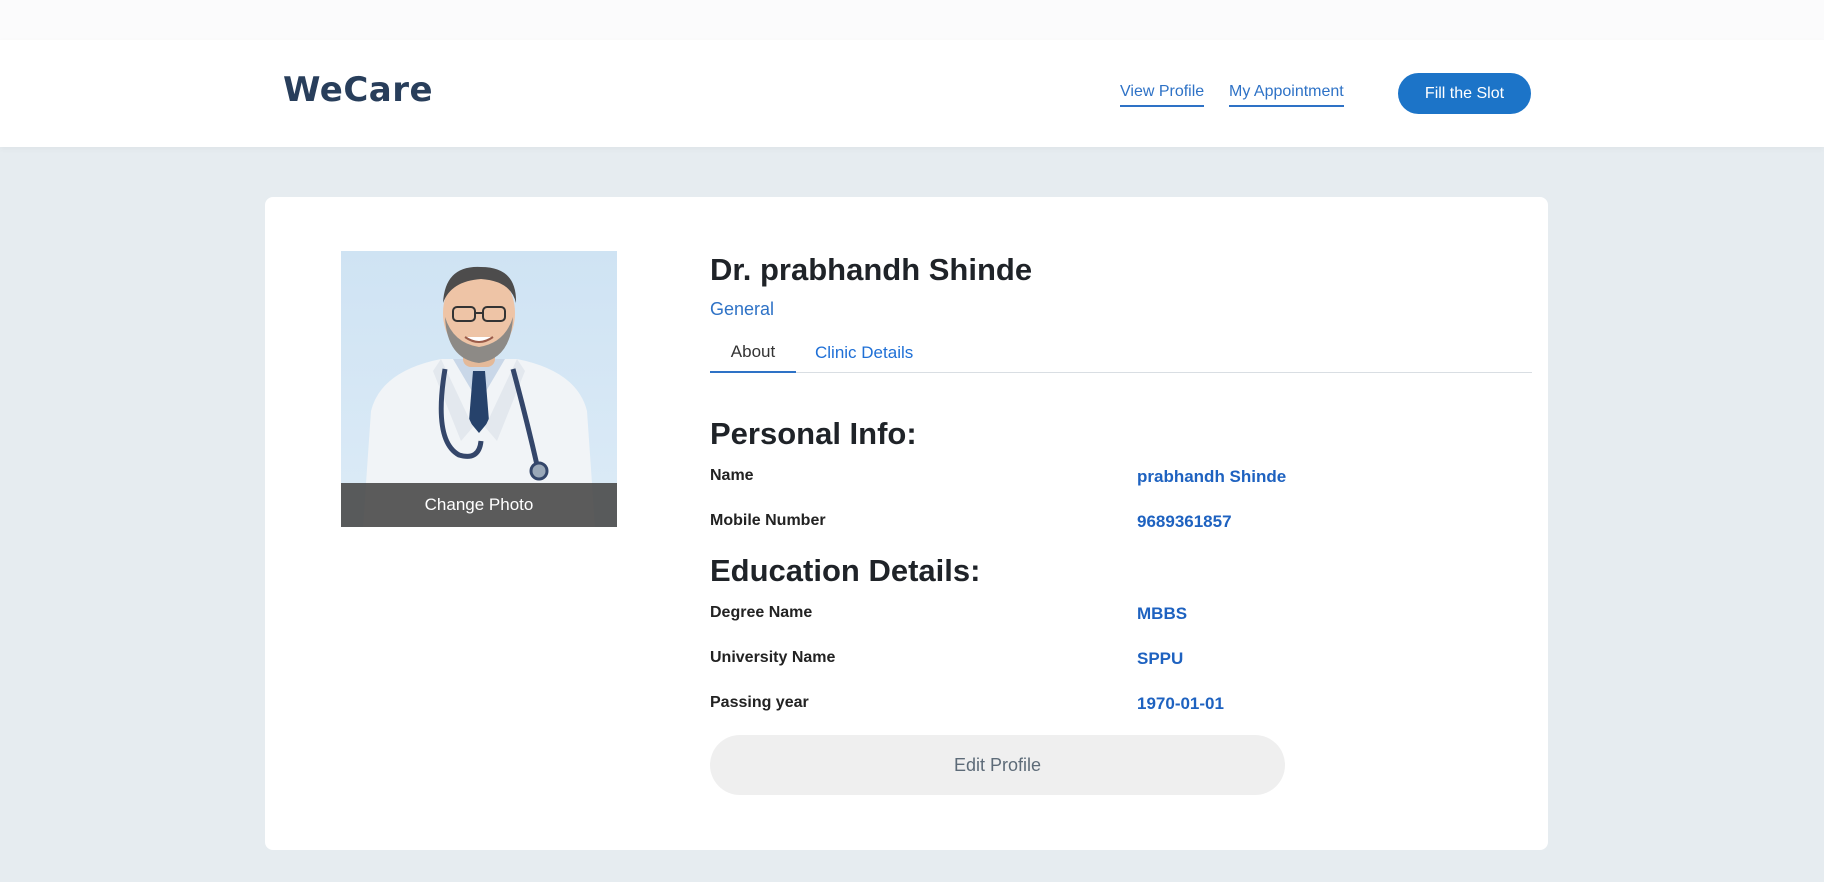  I want to click on degree-label: Degree Name, so click(761, 612).